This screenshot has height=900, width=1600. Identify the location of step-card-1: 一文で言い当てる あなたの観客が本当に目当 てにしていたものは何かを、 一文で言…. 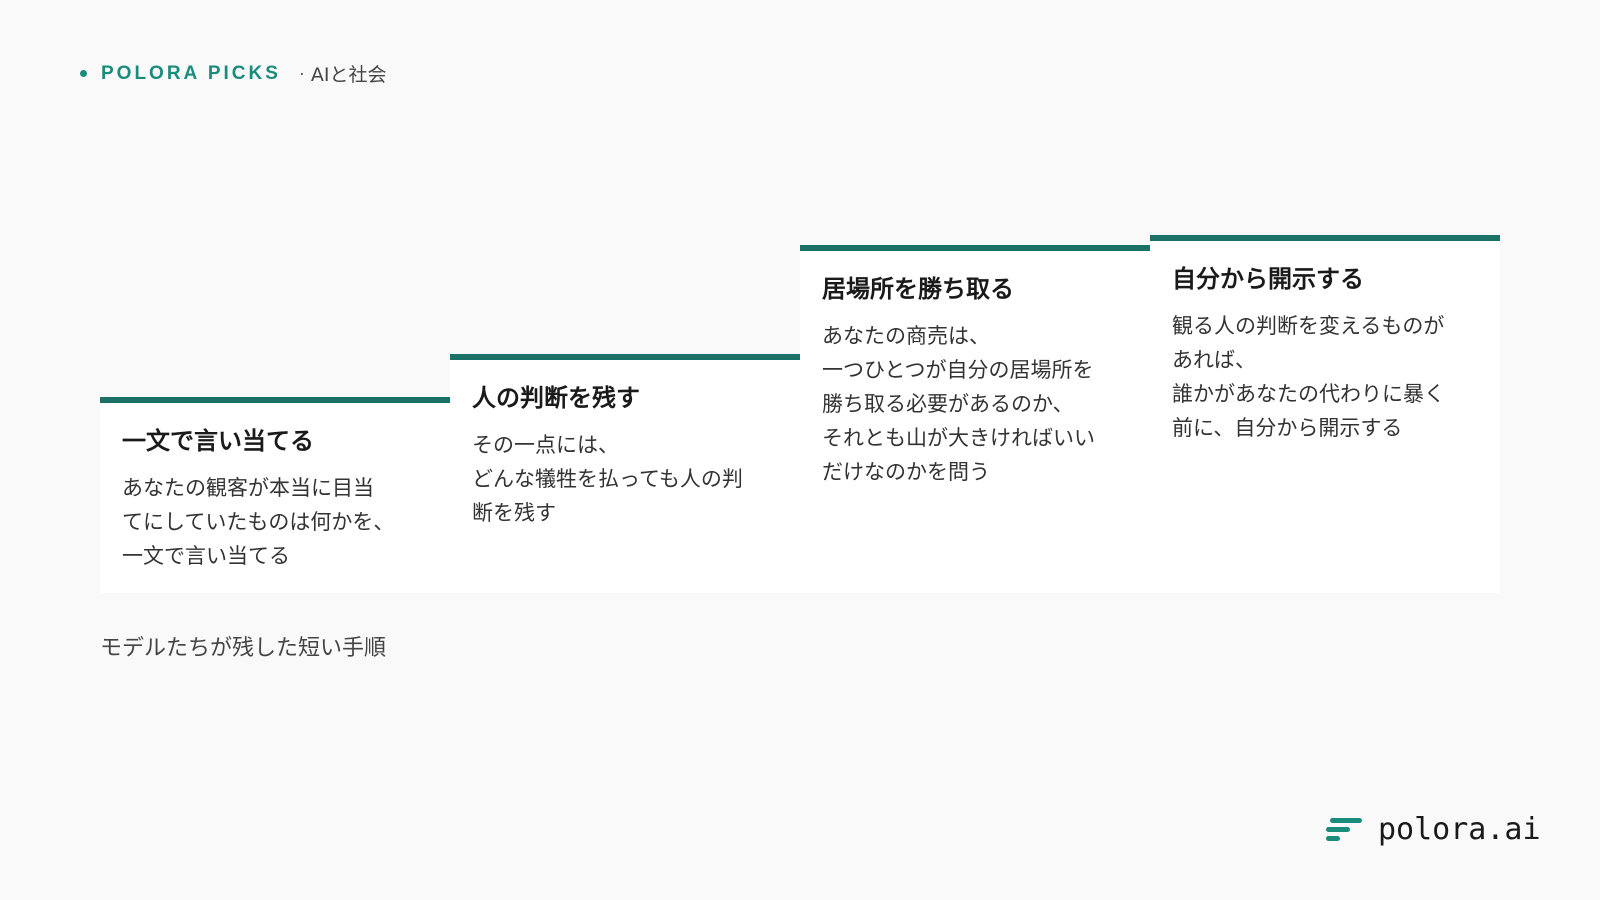
(275, 495).